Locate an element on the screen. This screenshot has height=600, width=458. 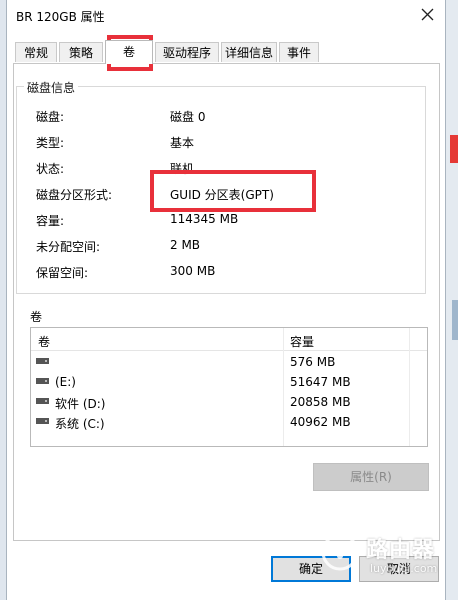
background-blue-mark is located at coordinates (455, 320).